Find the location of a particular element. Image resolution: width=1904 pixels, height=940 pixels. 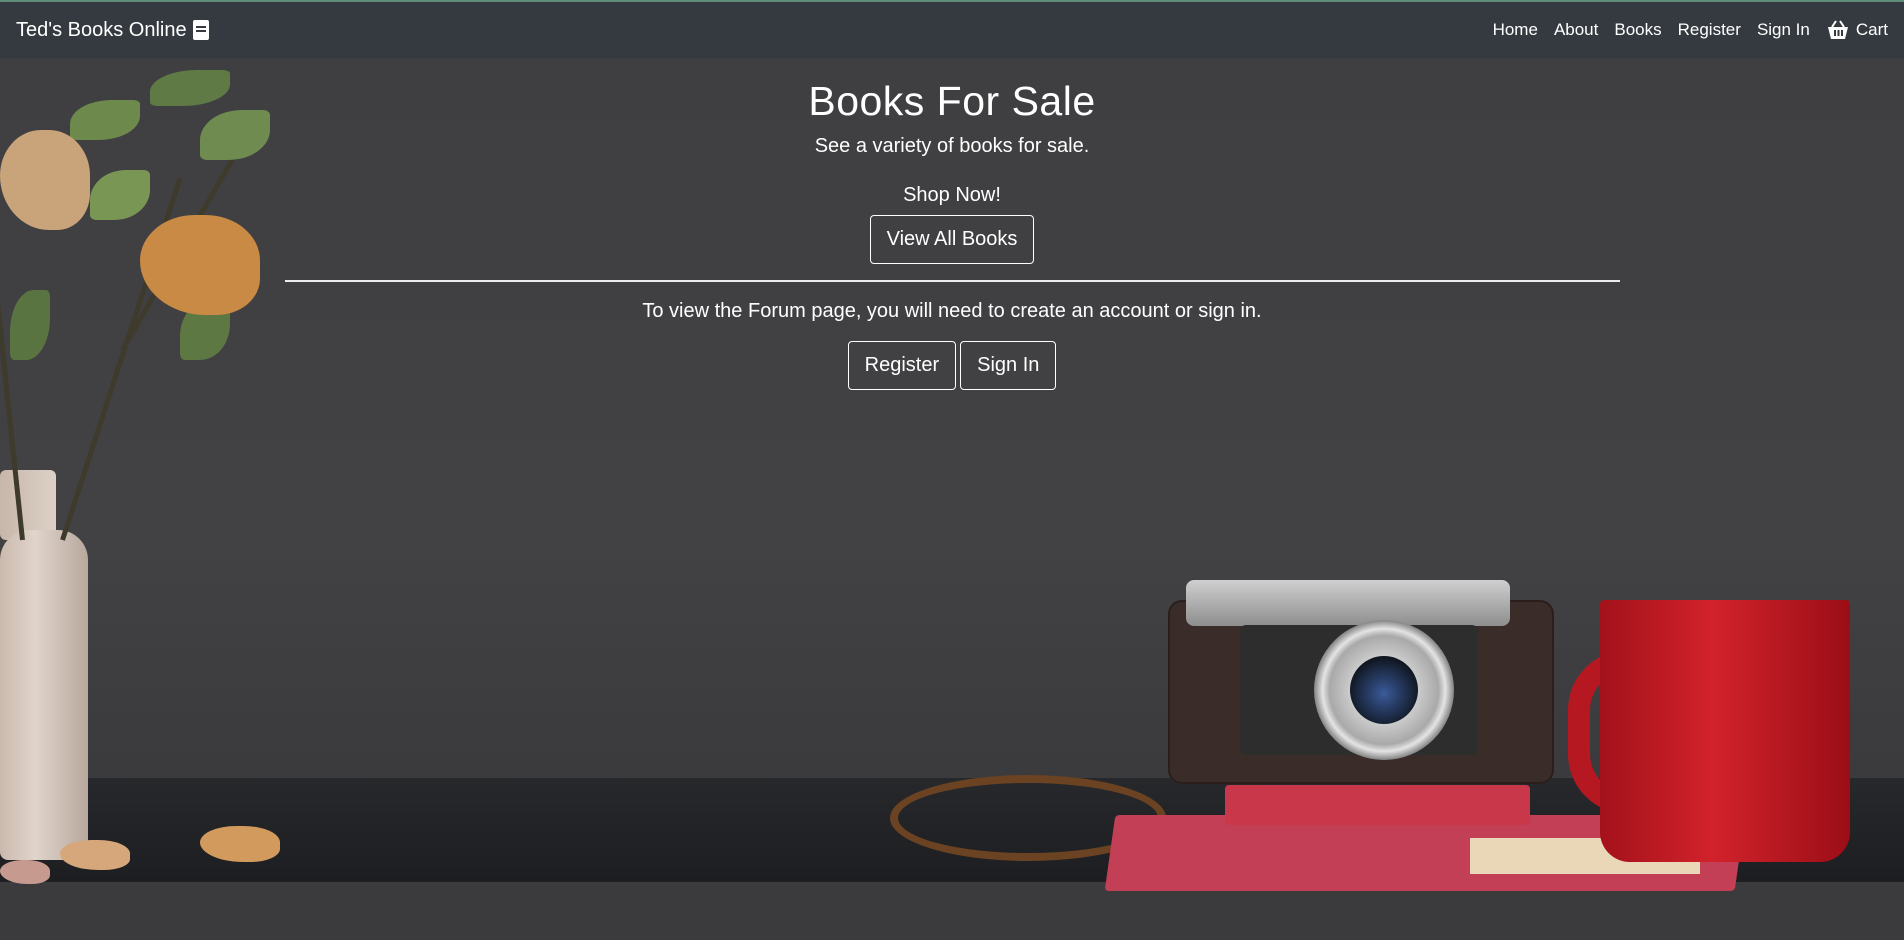

fallen-petal is located at coordinates (25, 872).